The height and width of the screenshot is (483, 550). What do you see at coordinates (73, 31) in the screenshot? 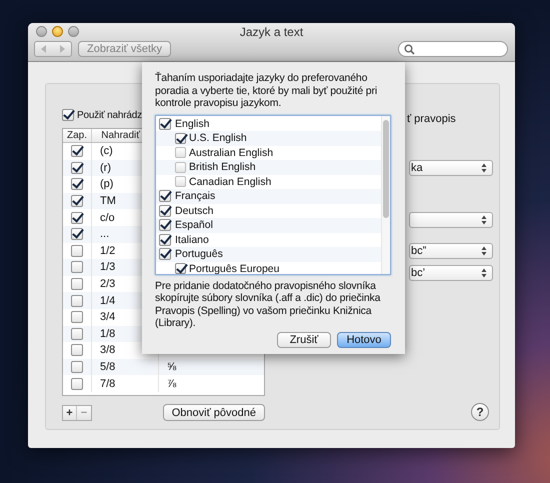
I see `zoom-icon` at bounding box center [73, 31].